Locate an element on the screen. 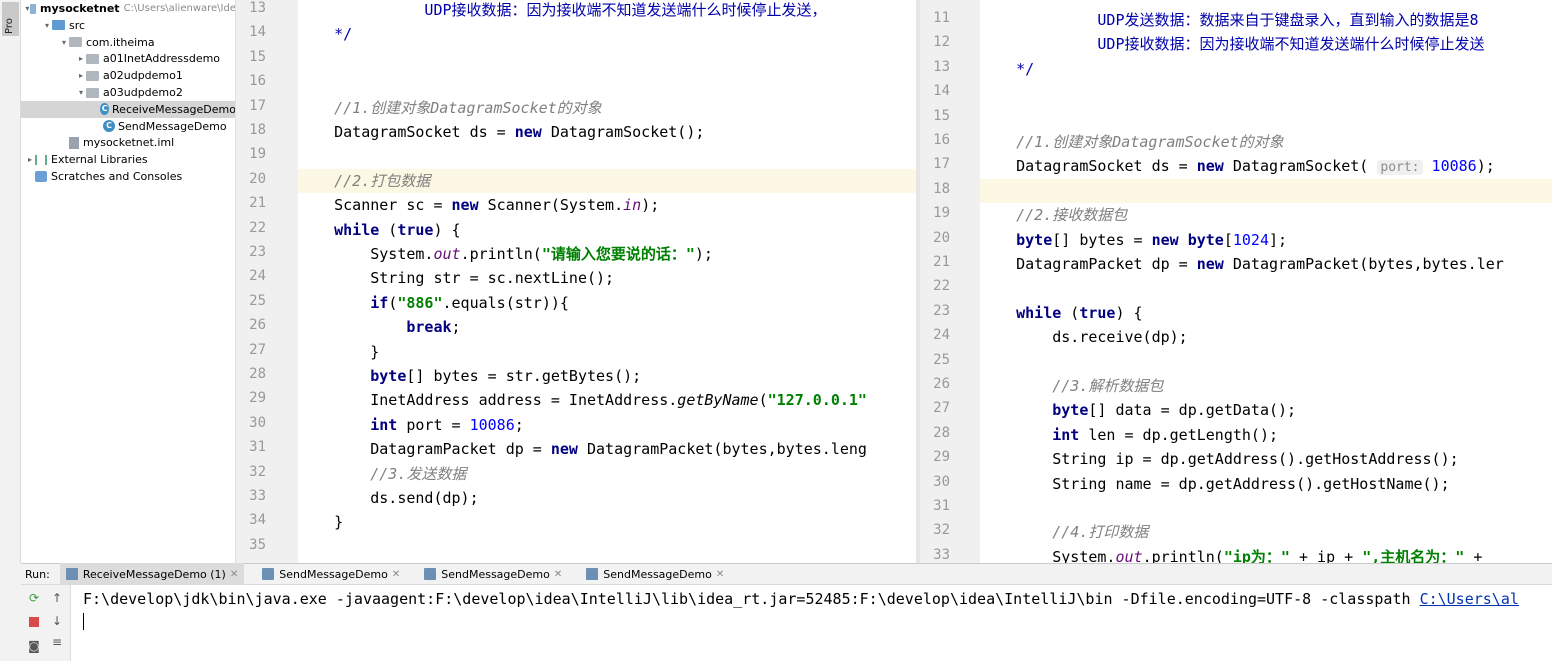 This screenshot has width=1552, height=661. run-tab-label: SendMessageDemo is located at coordinates (333, 574).